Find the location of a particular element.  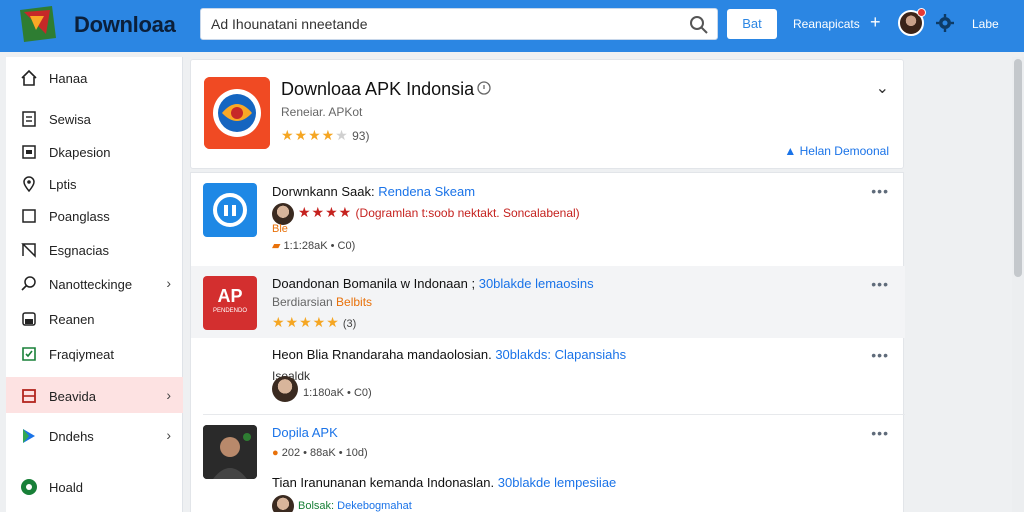

item-title-link: 30blakds: Clapansiahs is located at coordinates (560, 354).